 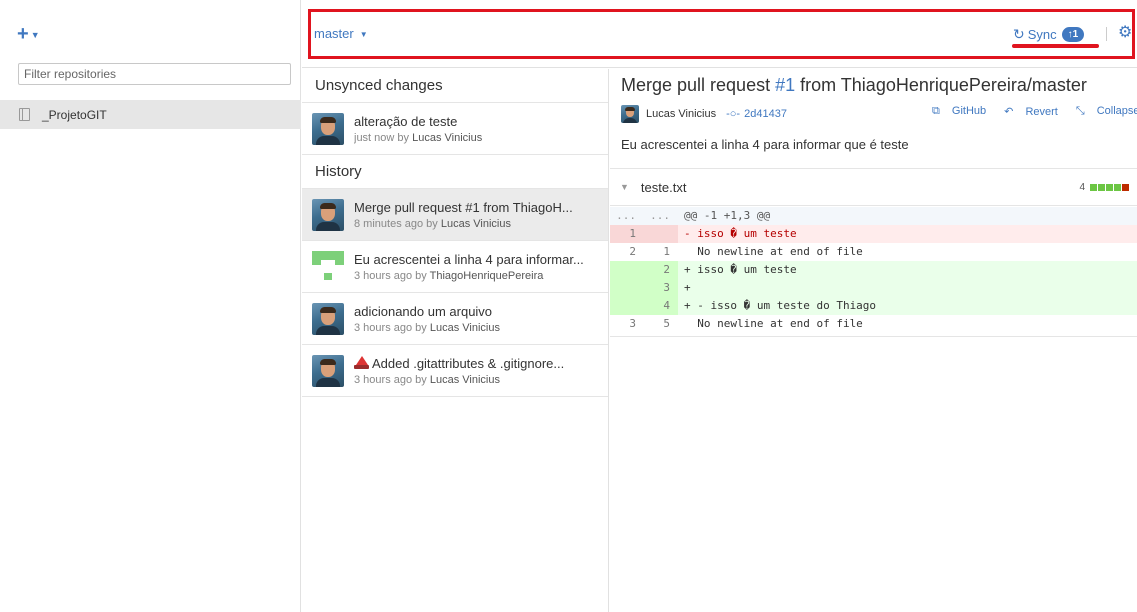 What do you see at coordinates (328, 266) in the screenshot?
I see `identicon-avatar` at bounding box center [328, 266].